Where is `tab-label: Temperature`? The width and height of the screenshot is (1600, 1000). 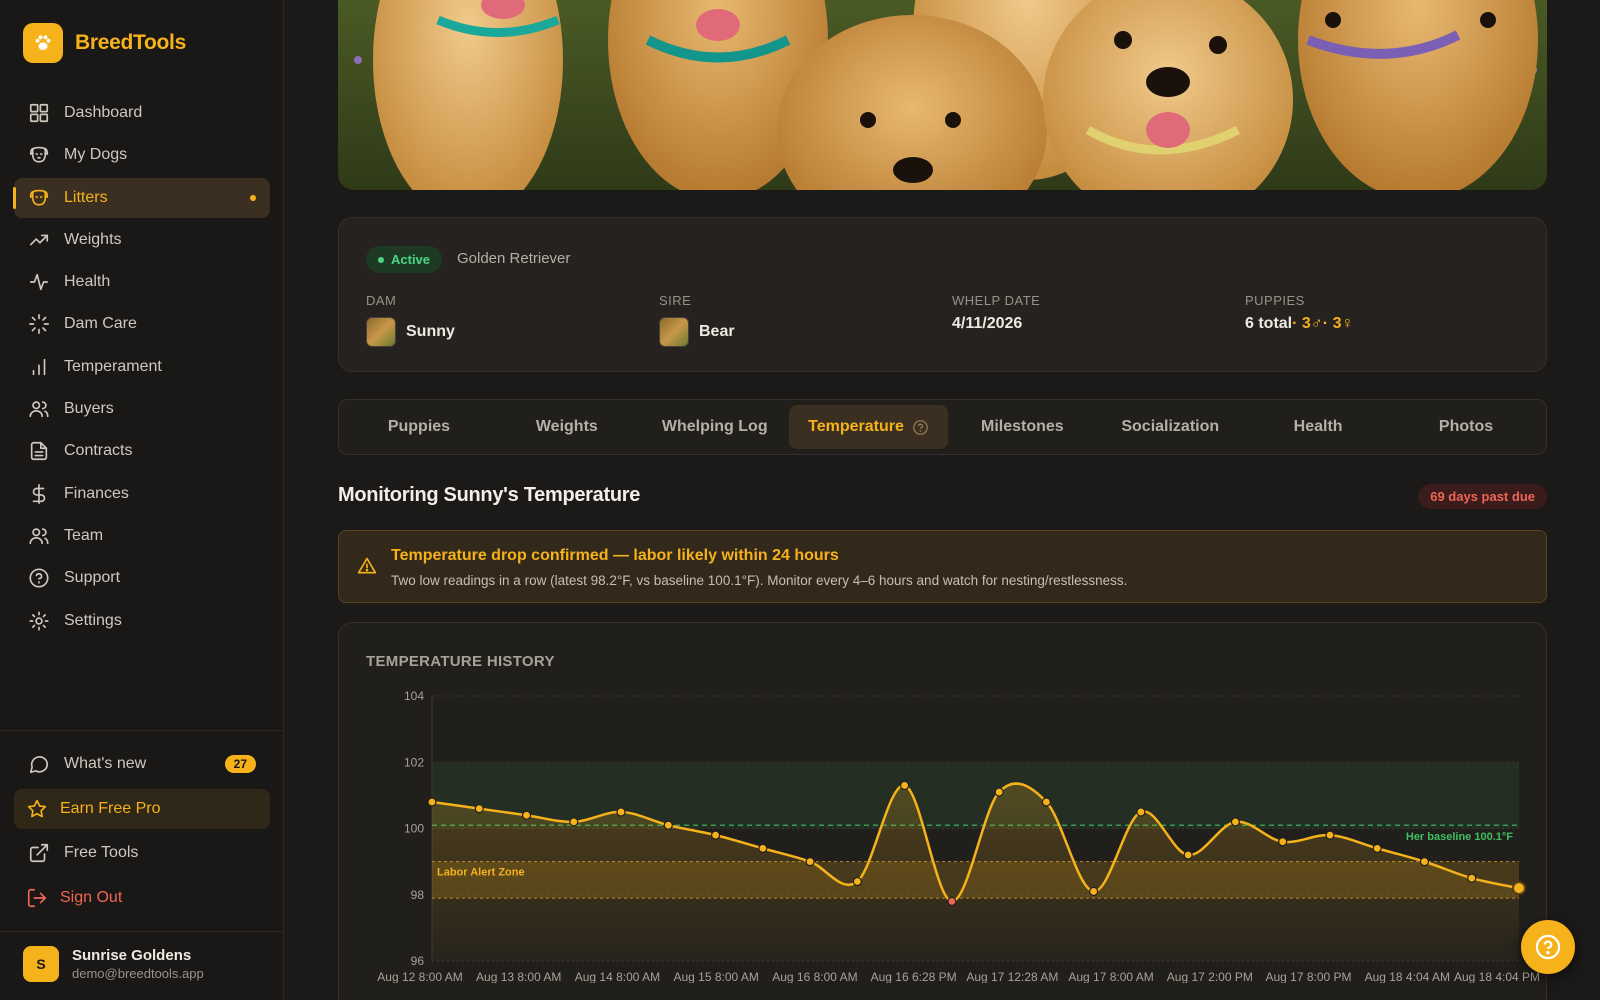 tab-label: Temperature is located at coordinates (856, 426).